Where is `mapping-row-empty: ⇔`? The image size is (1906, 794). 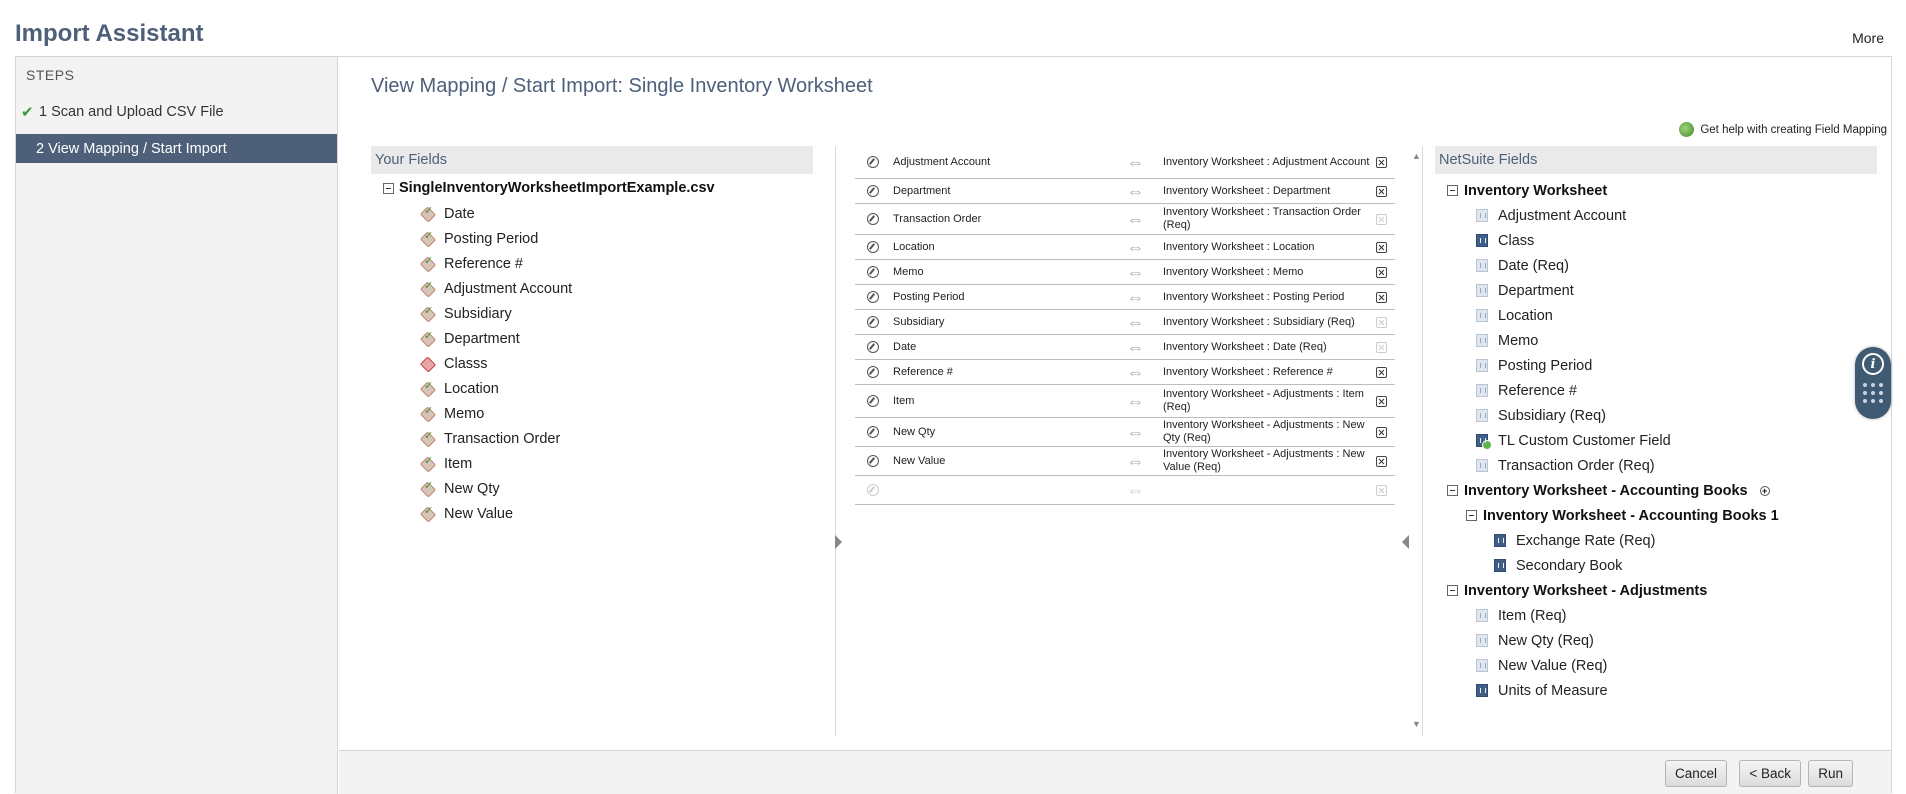
mapping-row-empty: ⇔ is located at coordinates (1125, 490).